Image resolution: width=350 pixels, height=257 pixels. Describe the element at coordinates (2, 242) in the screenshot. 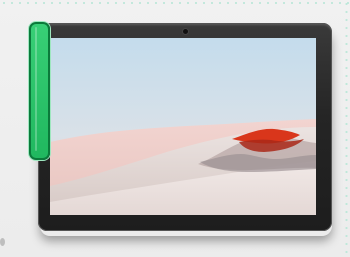

I see `cursor-indicator` at that location.